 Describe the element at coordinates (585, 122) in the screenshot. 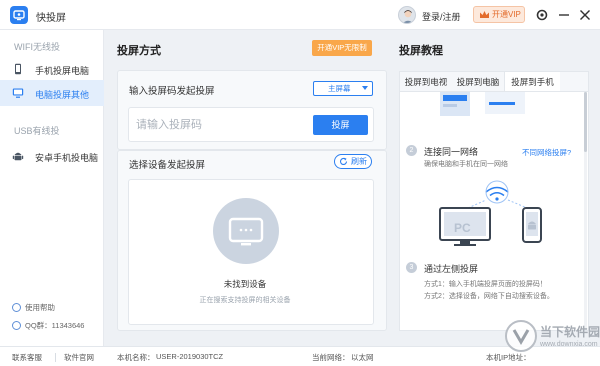

I see `tutorial-scrollbar-thumb` at that location.